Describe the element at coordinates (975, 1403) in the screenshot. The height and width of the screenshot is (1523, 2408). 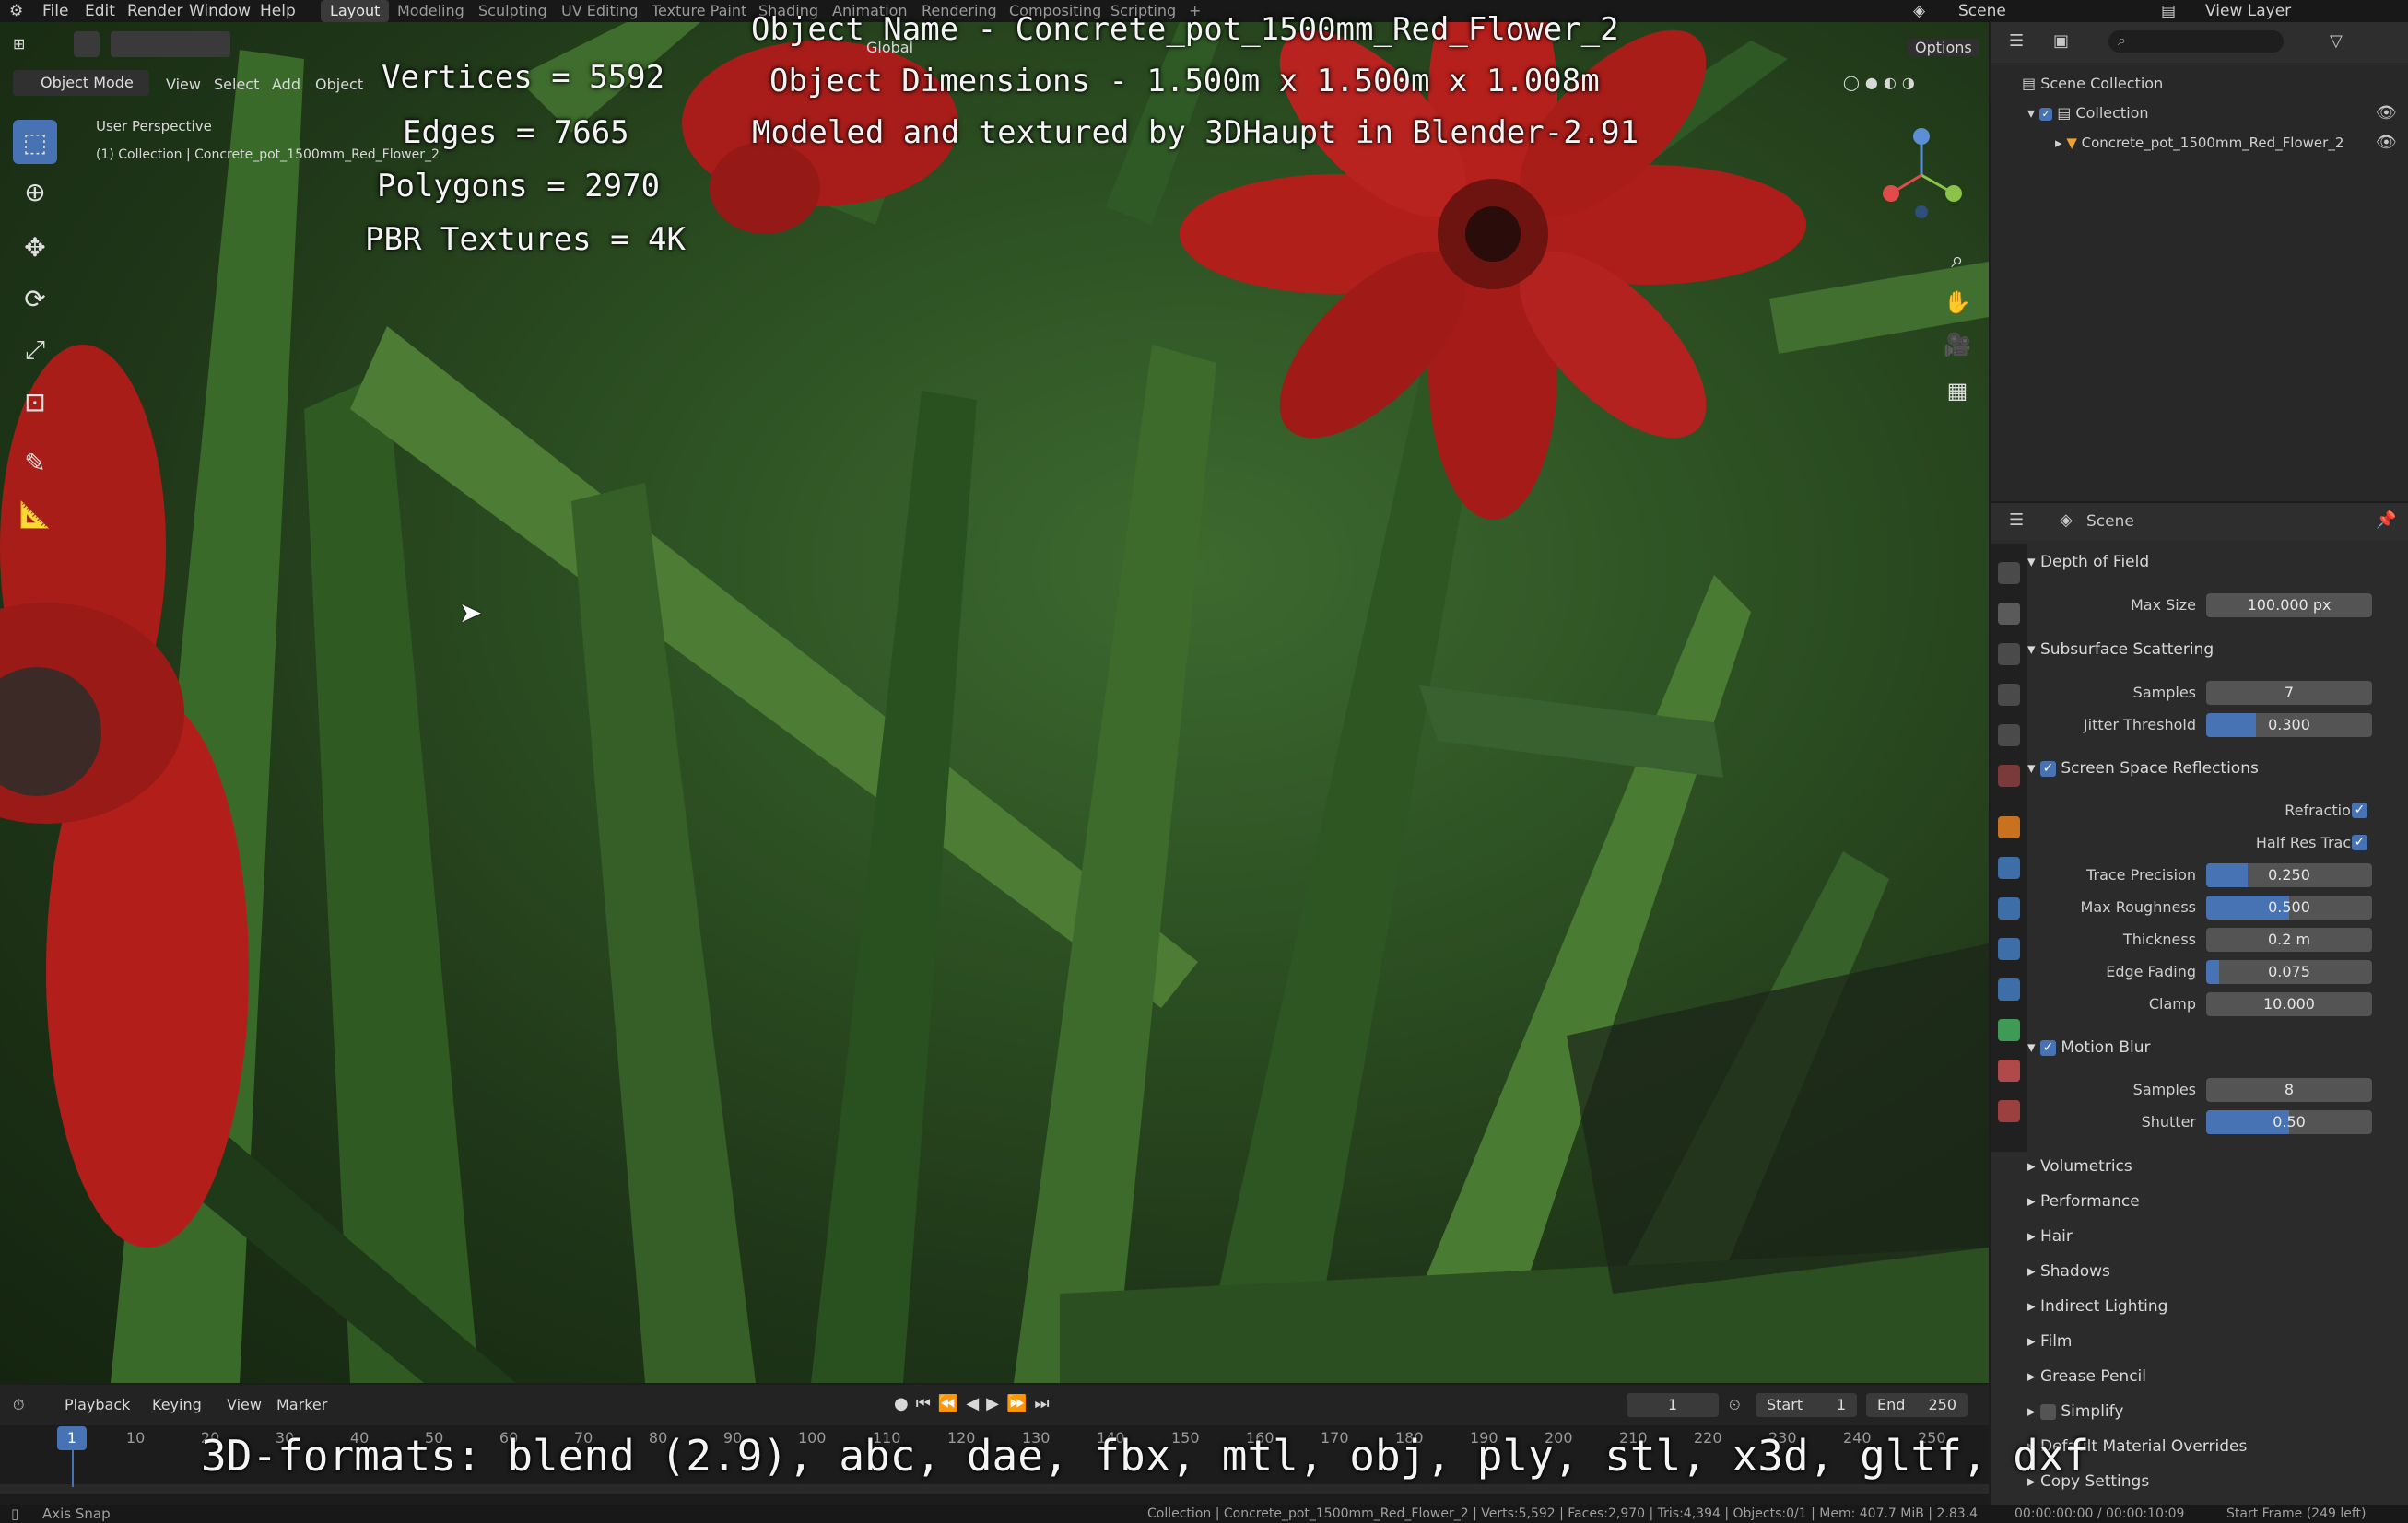
I see `playback-controls-icons: ●⏮⏪◀▶⏩⏭` at that location.